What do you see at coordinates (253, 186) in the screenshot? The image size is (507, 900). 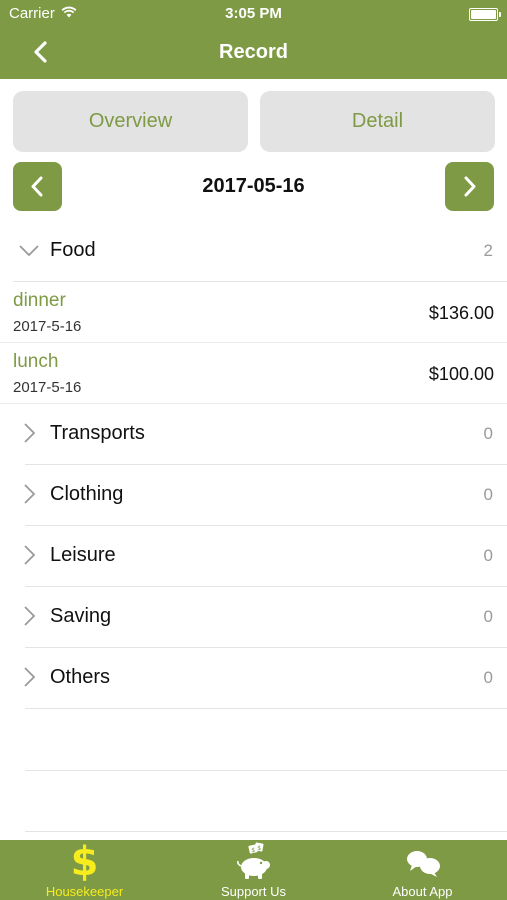 I see `current-date: 2017-05-16` at bounding box center [253, 186].